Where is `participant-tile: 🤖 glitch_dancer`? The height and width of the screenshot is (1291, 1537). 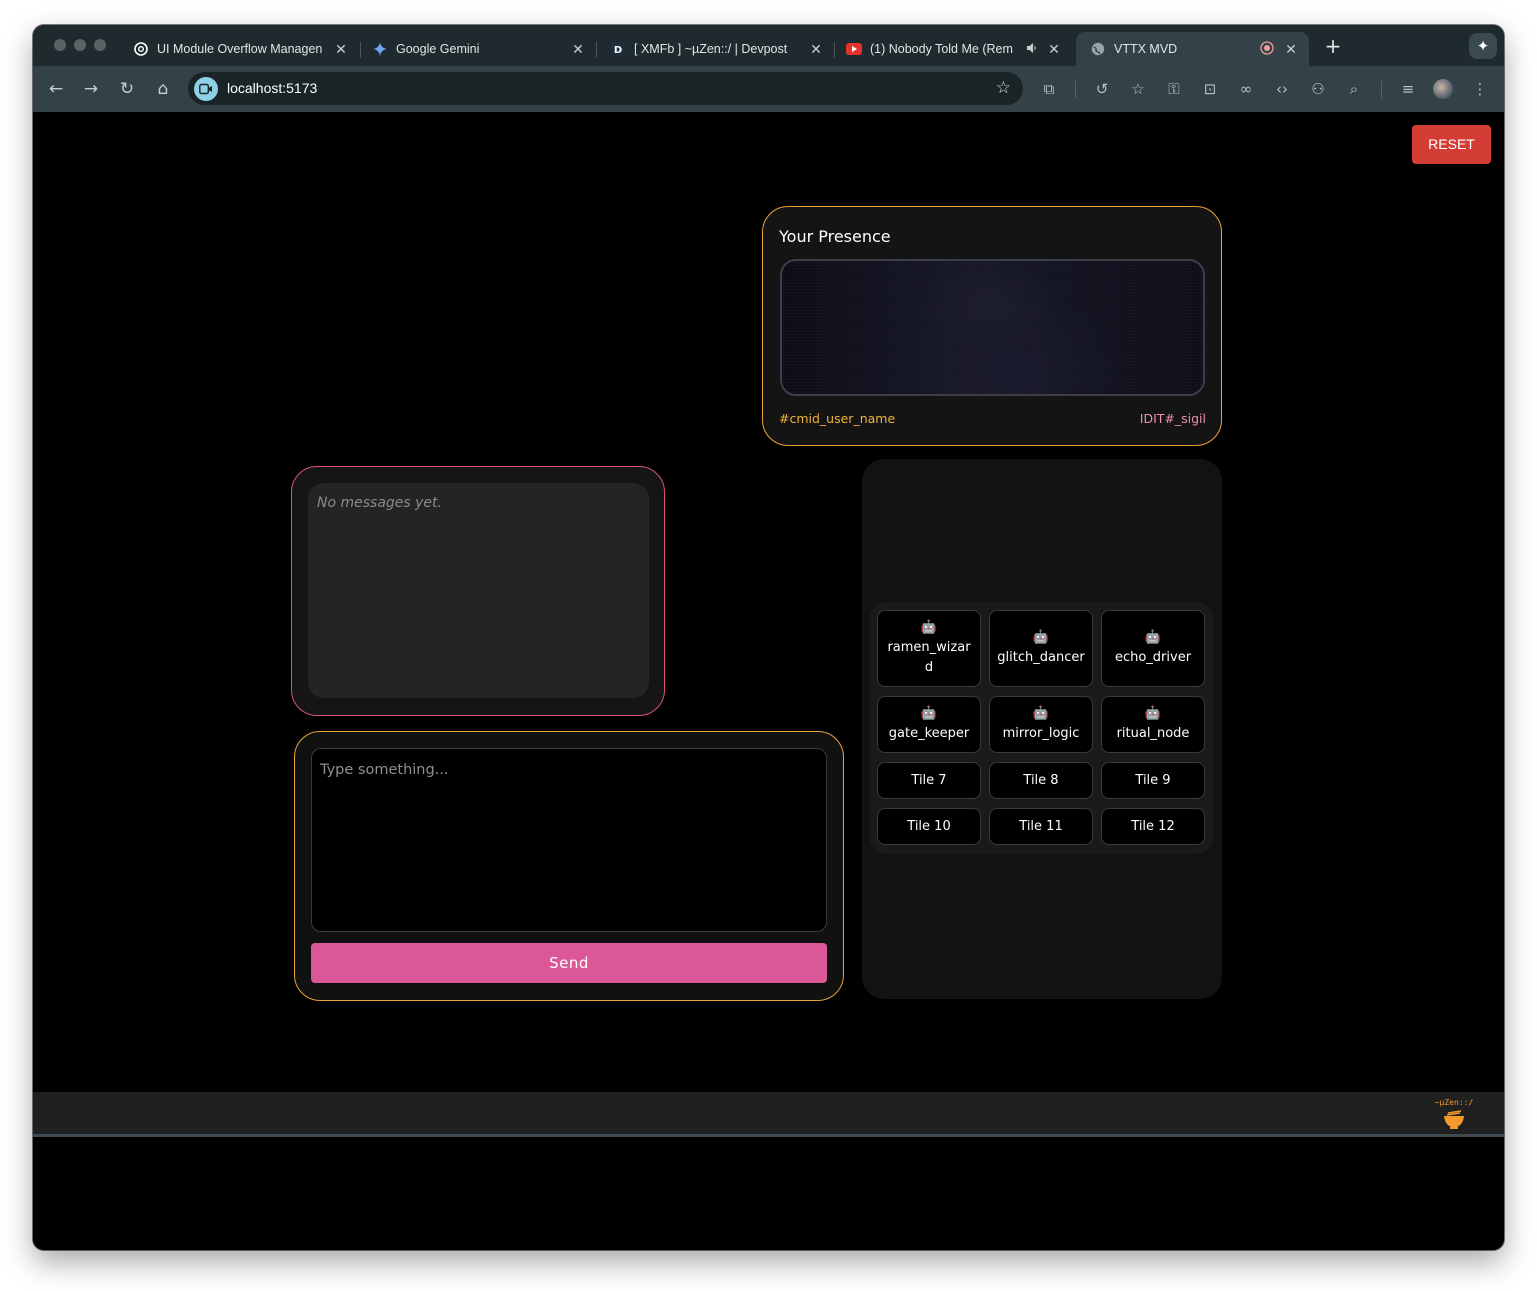
participant-tile: 🤖 glitch_dancer is located at coordinates (1041, 648).